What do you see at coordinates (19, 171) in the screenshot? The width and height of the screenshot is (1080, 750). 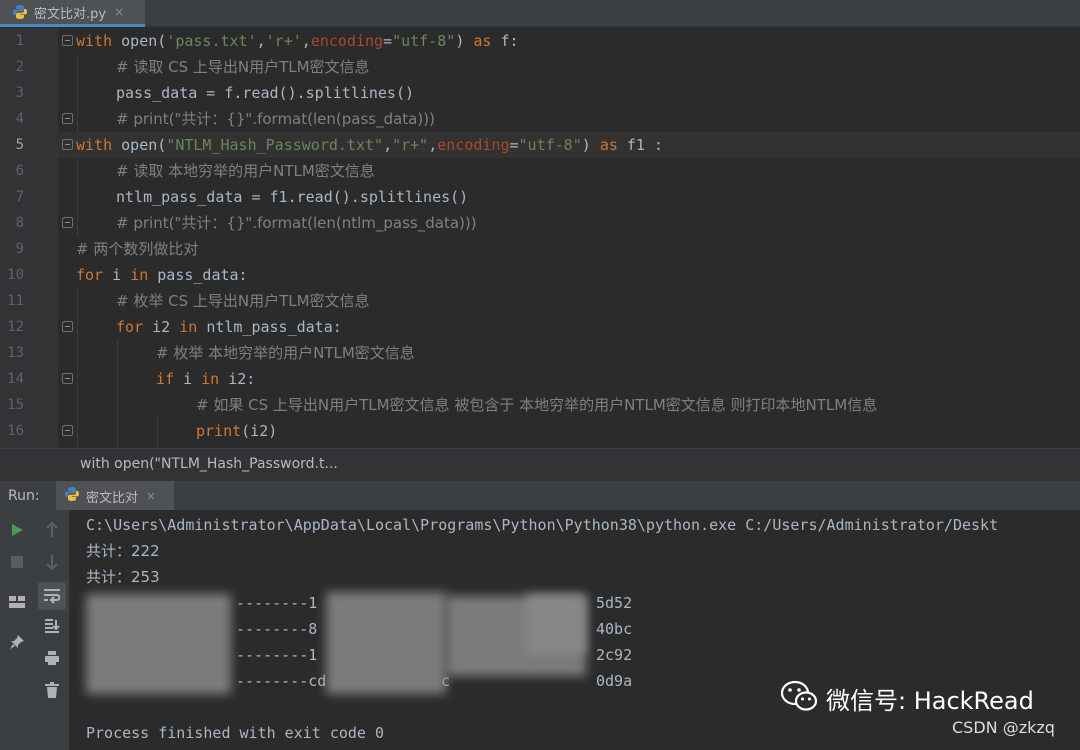 I see `line-number: 6` at bounding box center [19, 171].